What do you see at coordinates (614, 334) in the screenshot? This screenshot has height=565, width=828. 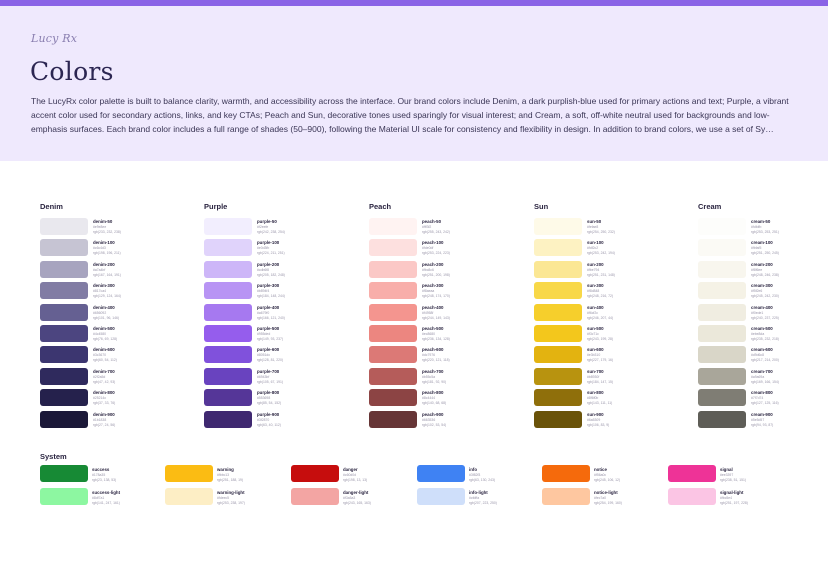 I see `swatch-sun-500: sun-500 #f3c71c rgb(243, 199, 28)` at bounding box center [614, 334].